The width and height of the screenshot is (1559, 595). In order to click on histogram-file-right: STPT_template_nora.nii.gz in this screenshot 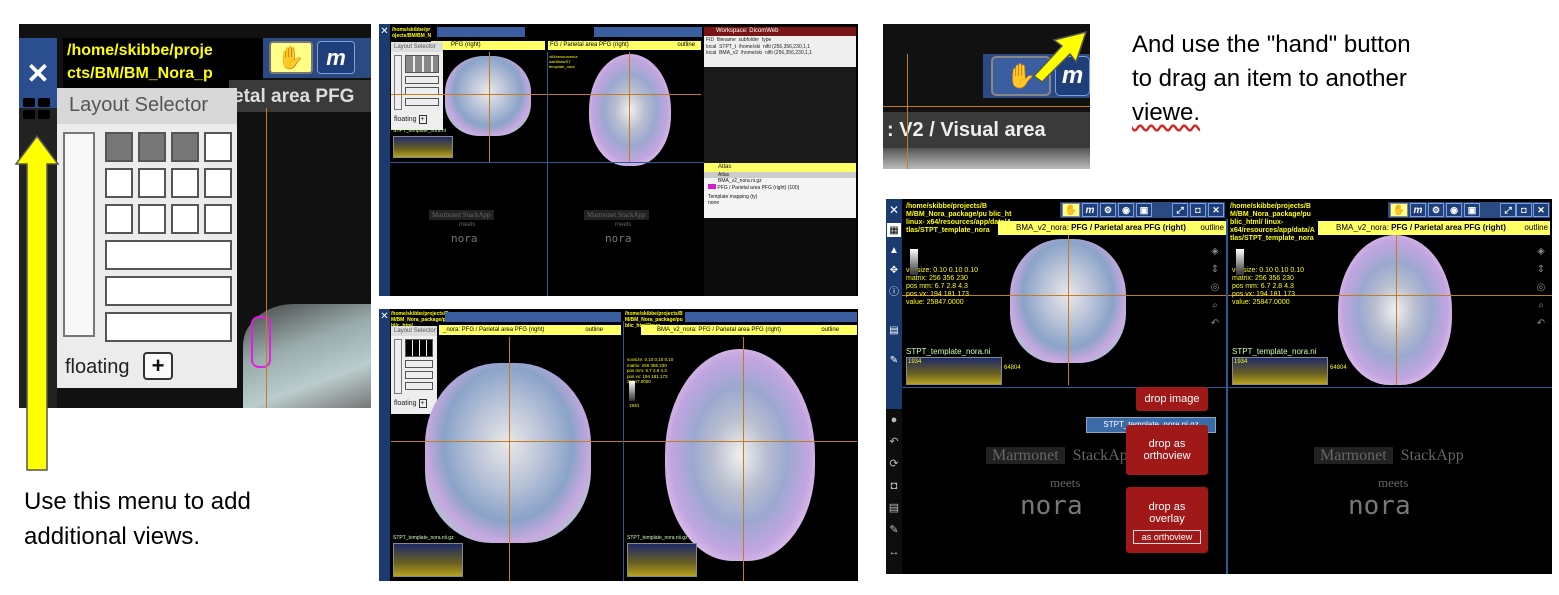, I will do `click(657, 538)`.